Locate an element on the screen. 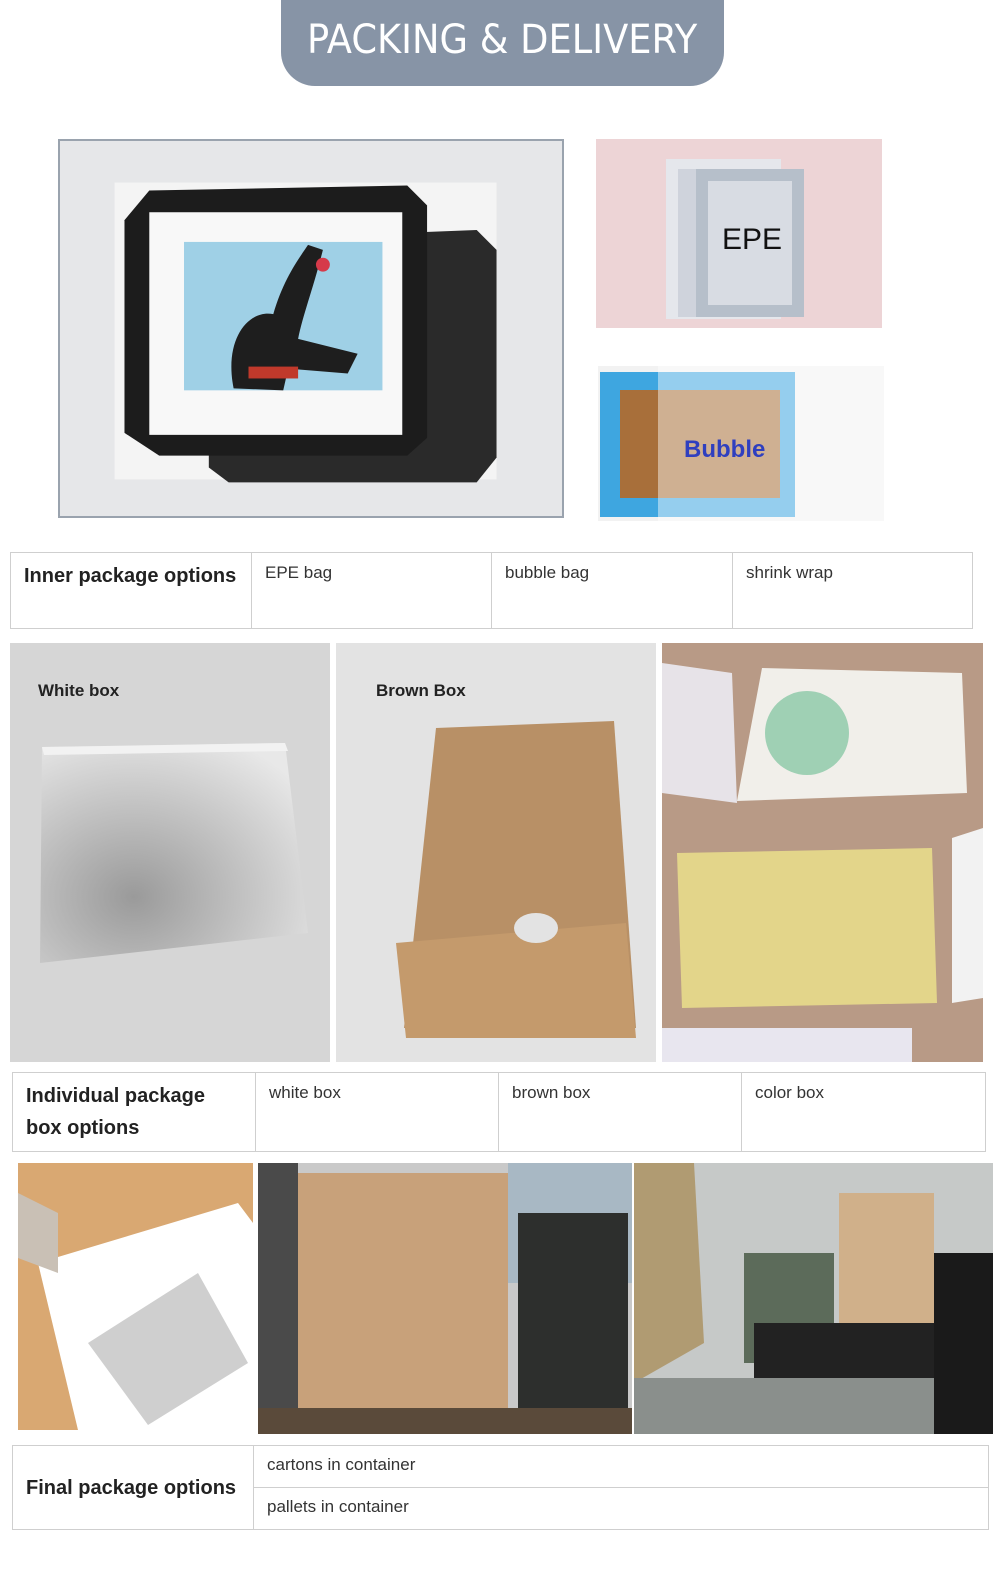 The image size is (1000, 1577). section-banner: PACKING & DELIVERY is located at coordinates (502, 43).